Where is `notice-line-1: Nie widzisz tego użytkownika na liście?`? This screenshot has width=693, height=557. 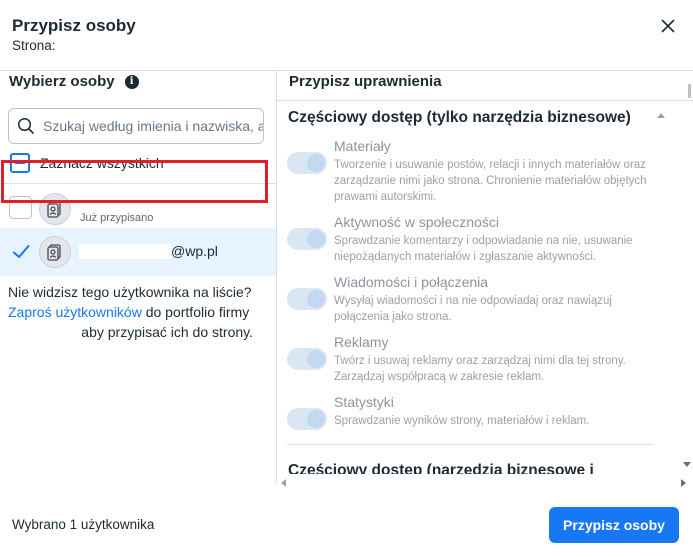
notice-line-1: Nie widzisz tego użytkownika na liście? is located at coordinates (130, 292).